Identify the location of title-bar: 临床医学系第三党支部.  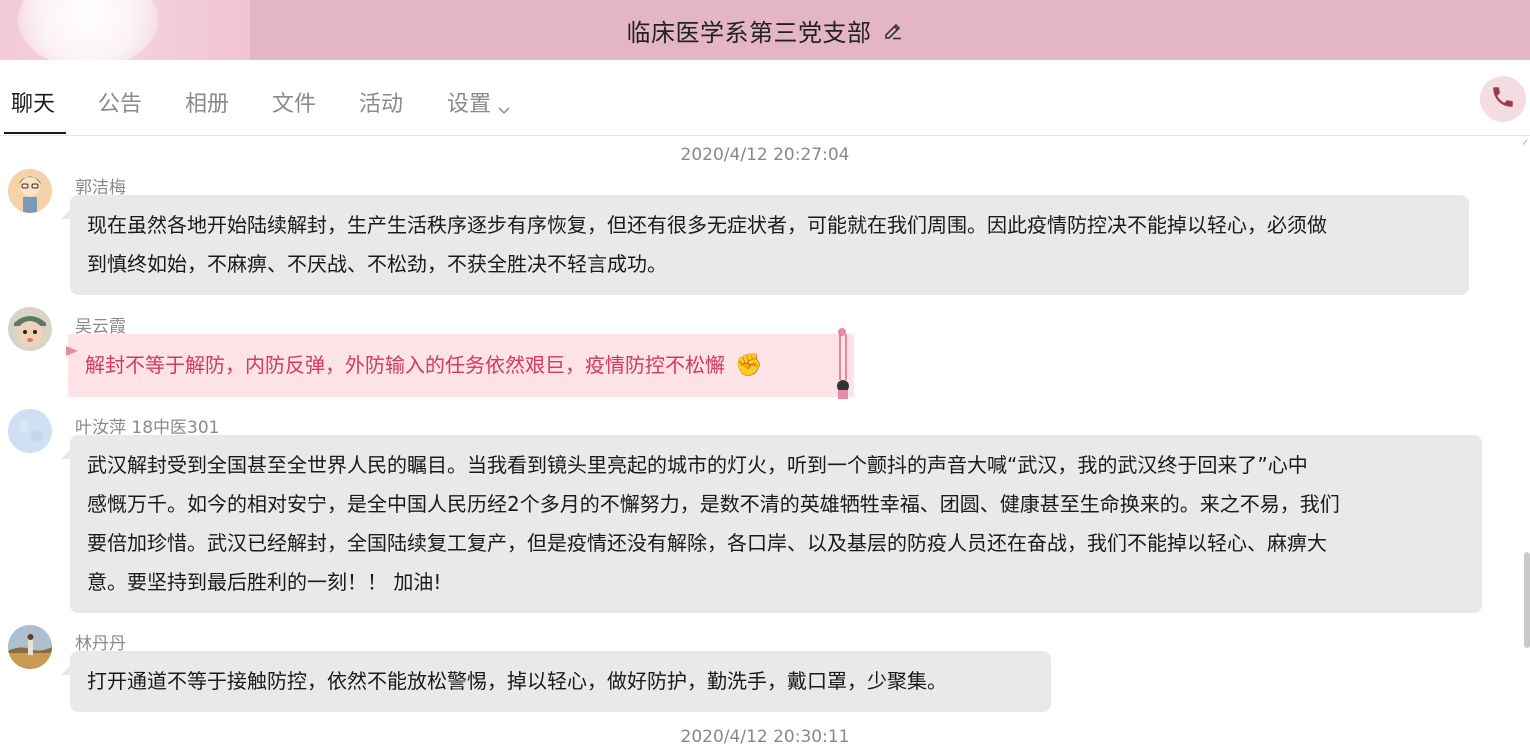
(765, 30).